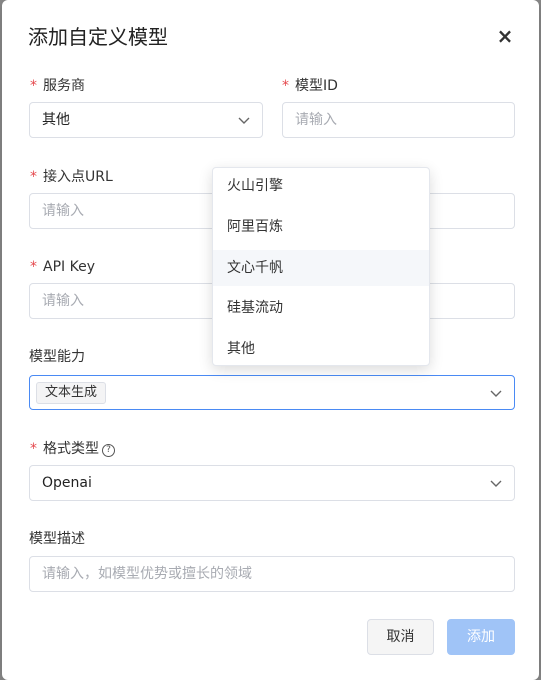  What do you see at coordinates (398, 120) in the screenshot?
I see `model-id-input: 请输入` at bounding box center [398, 120].